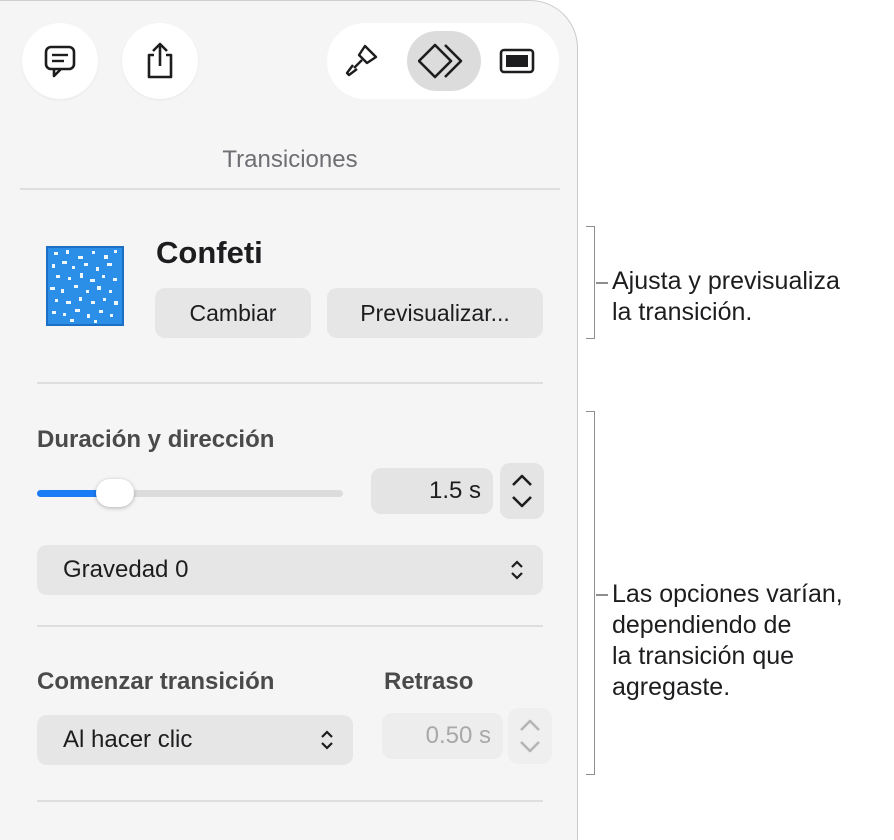 This screenshot has width=894, height=840. I want to click on paintbrush-icon, so click(361, 60).